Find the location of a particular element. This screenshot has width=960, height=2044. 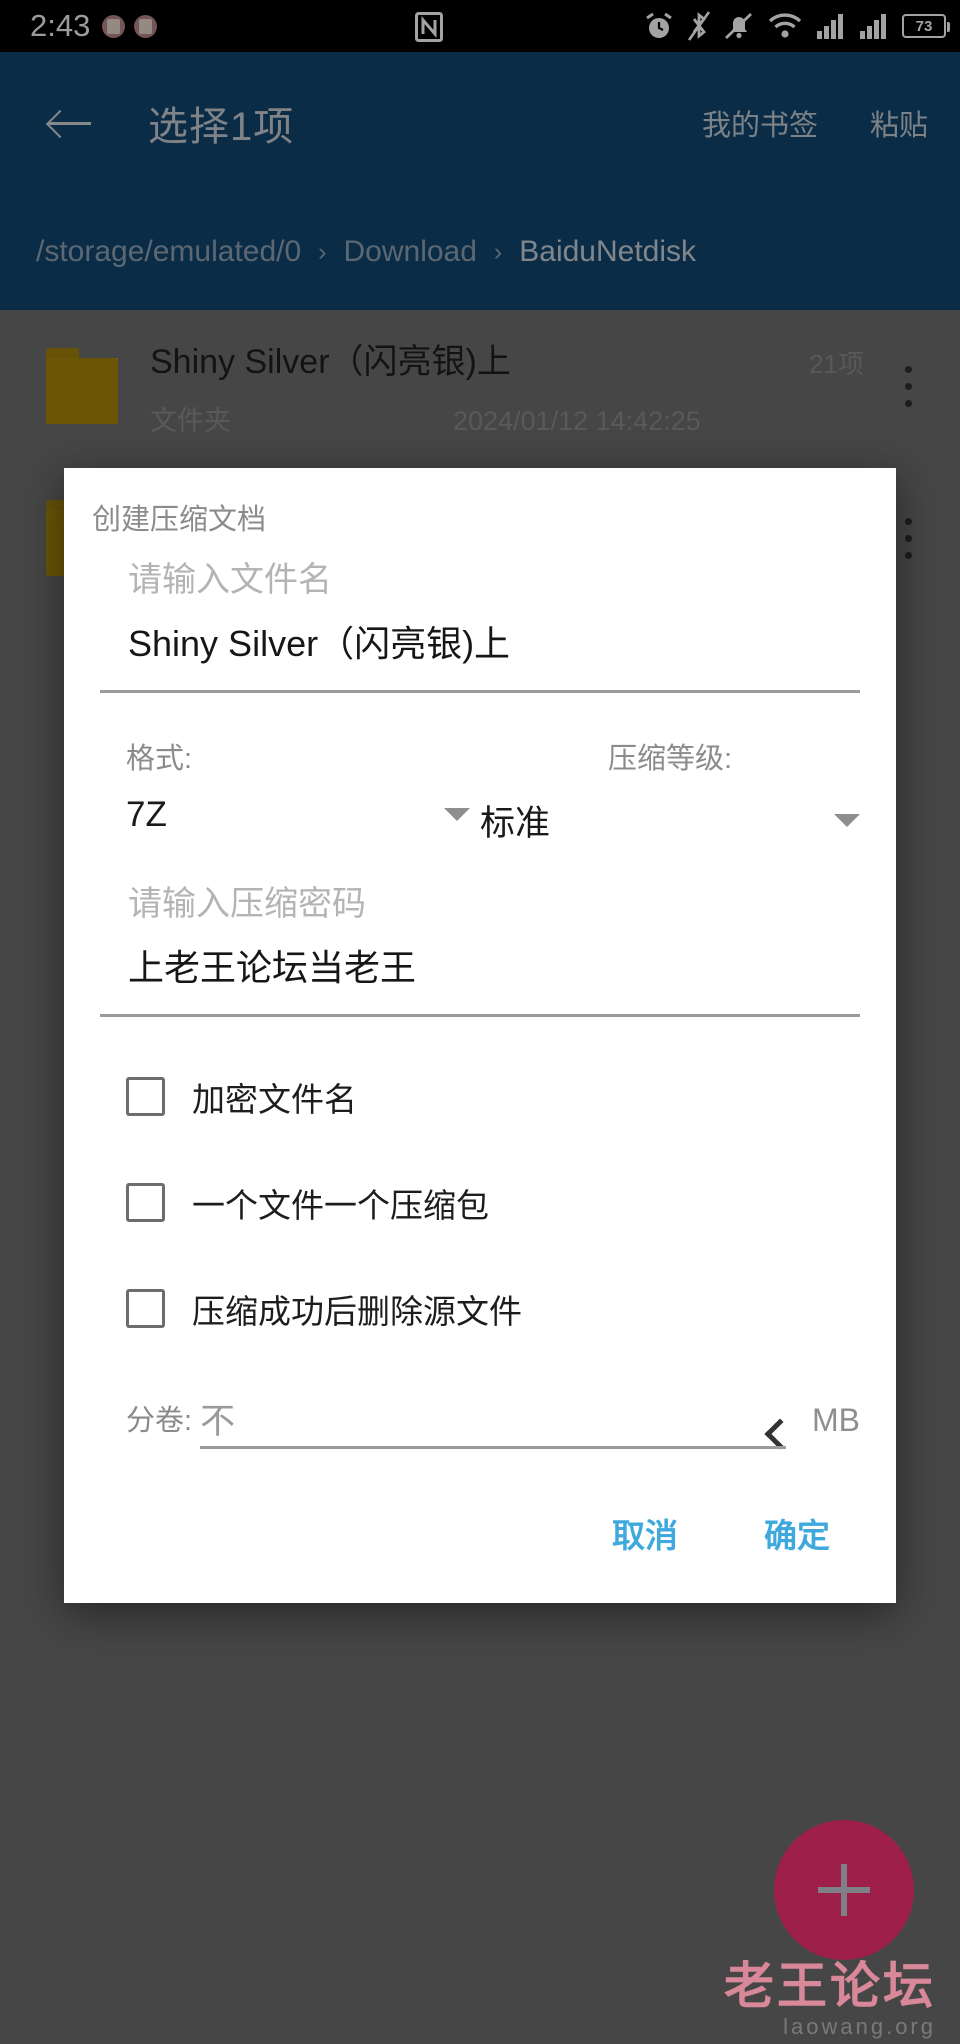

checkbox-delete-source-after: 压缩成功后删除源文件 is located at coordinates (493, 1309).